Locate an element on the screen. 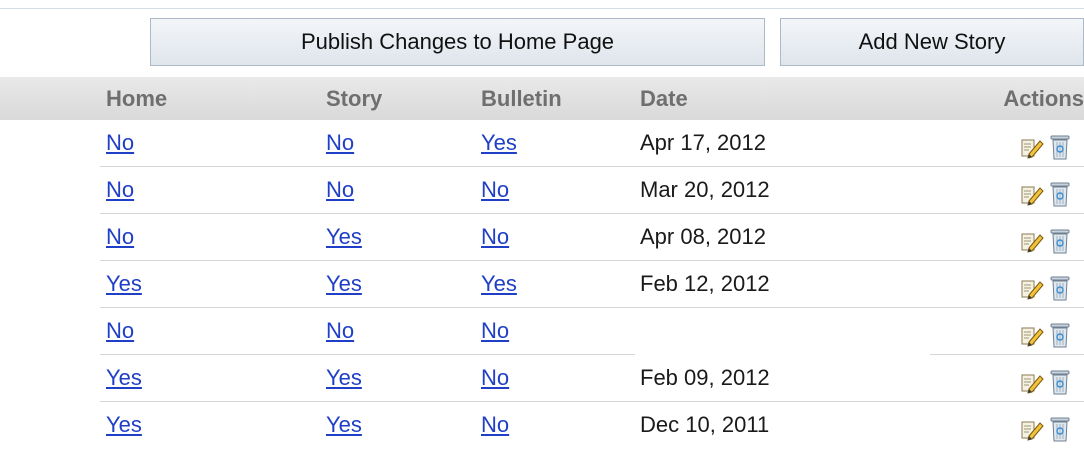  table-row: Yes Yes No Feb 09, 2012 is located at coordinates (542, 378).